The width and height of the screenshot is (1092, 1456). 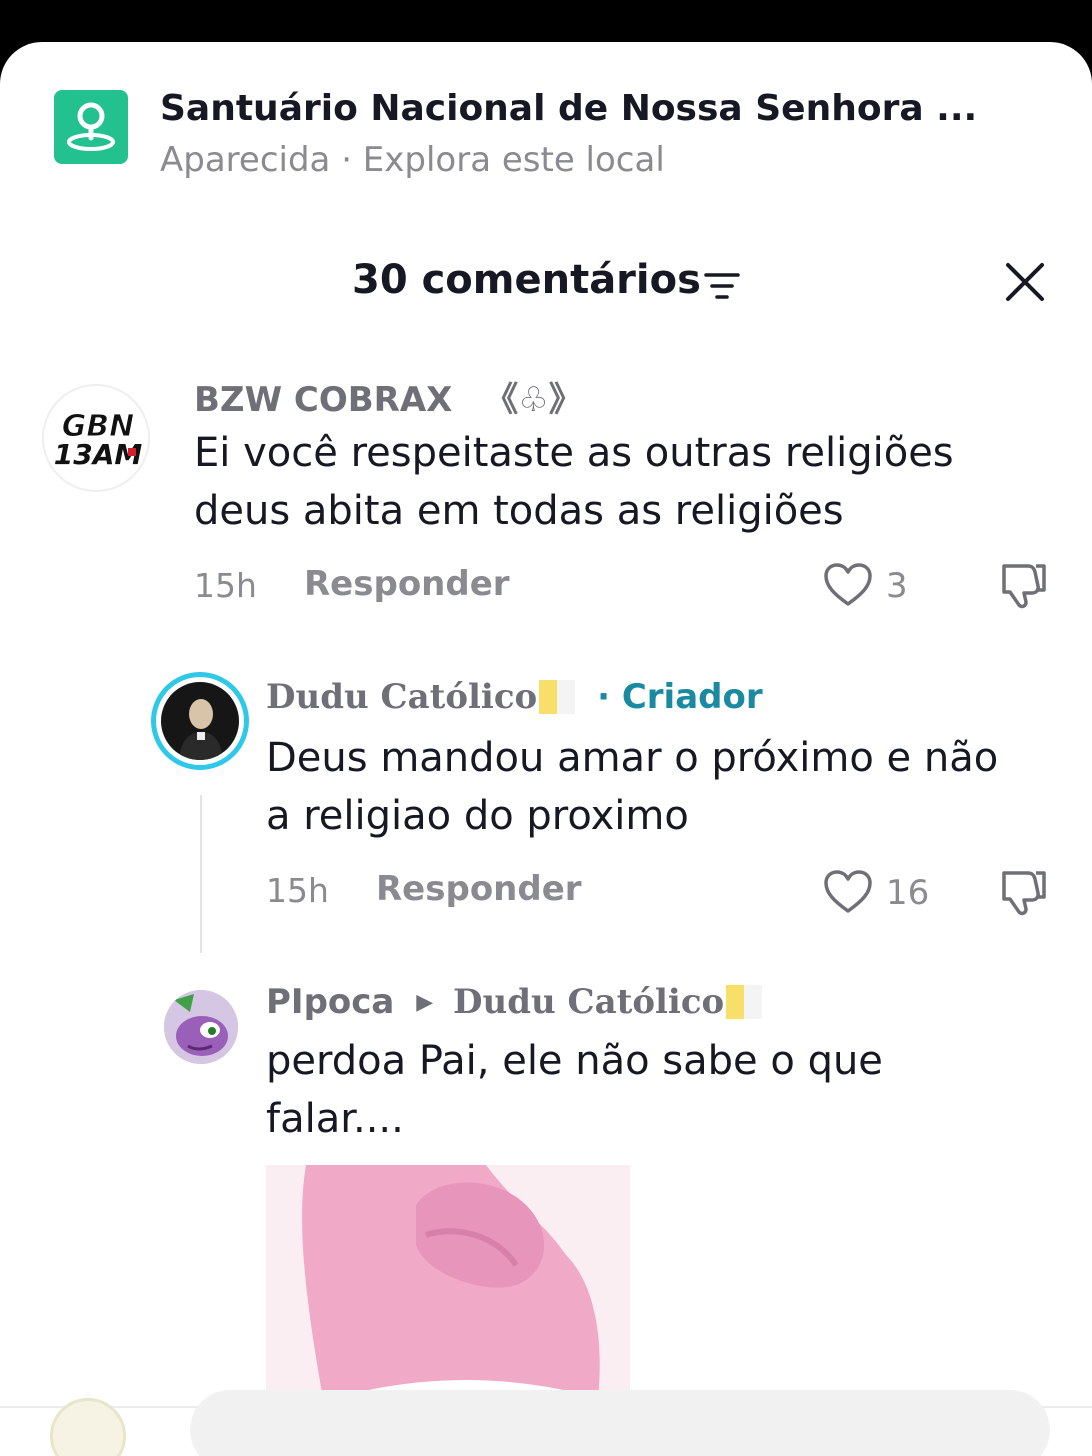 I want to click on like-count: 16, so click(x=908, y=893).